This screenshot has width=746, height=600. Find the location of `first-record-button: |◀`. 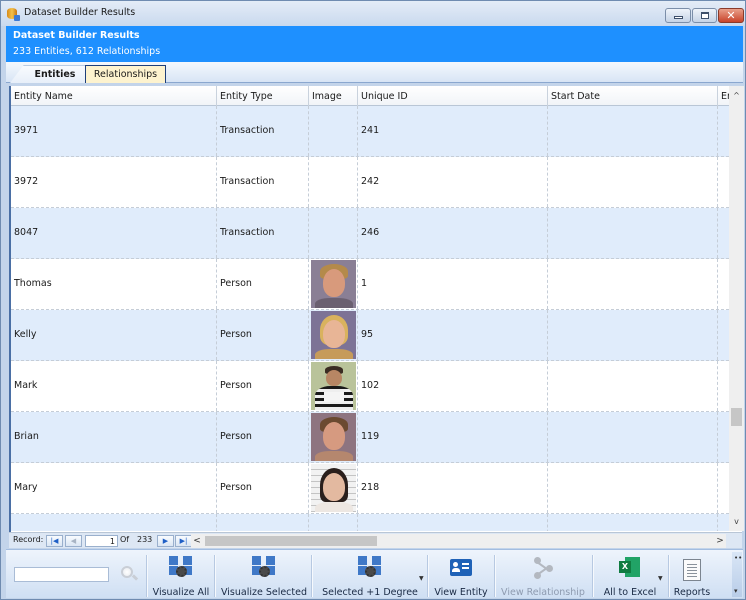

first-record-button: |◀ is located at coordinates (54, 541).